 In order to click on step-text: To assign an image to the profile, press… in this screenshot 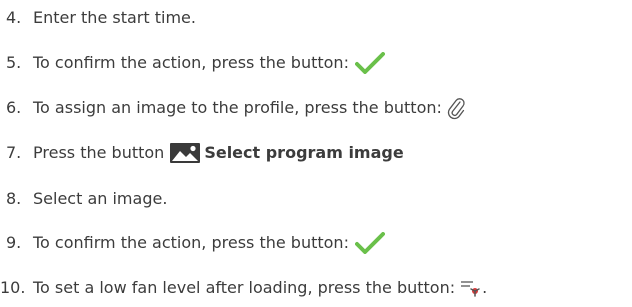, I will do `click(237, 107)`.